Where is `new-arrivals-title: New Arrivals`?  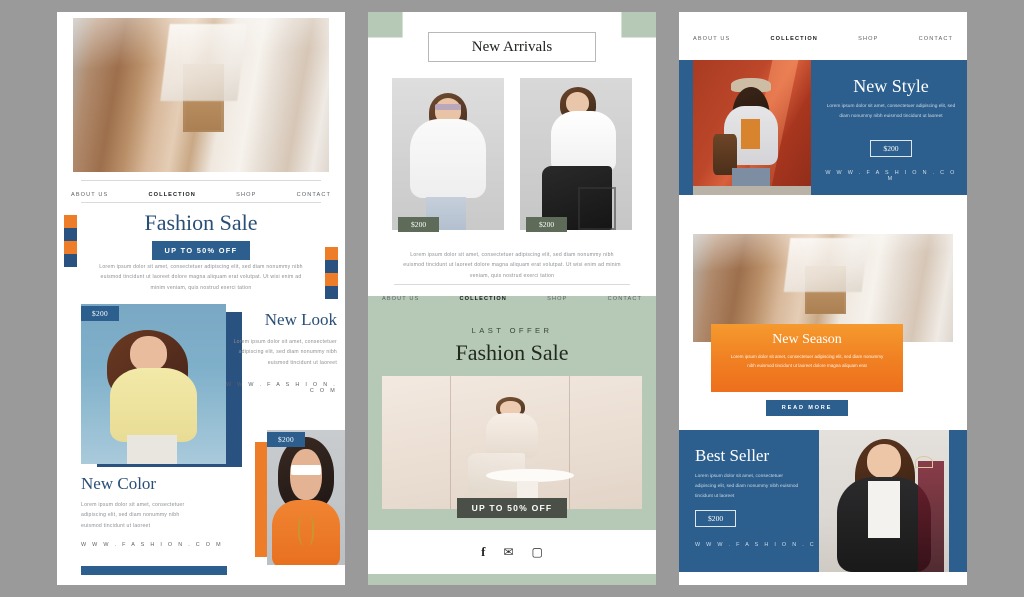
new-arrivals-title: New Arrivals is located at coordinates (512, 46).